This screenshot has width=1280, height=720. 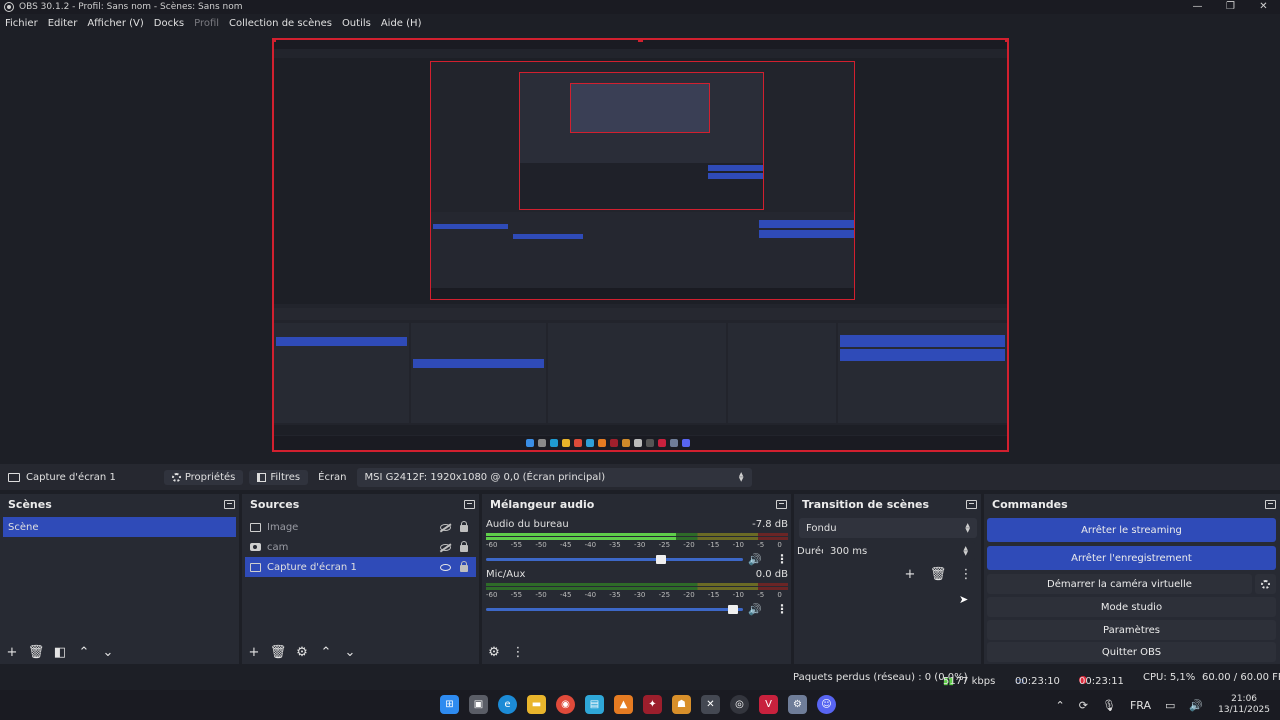 I want to click on add-transition-button: +, so click(x=910, y=574).